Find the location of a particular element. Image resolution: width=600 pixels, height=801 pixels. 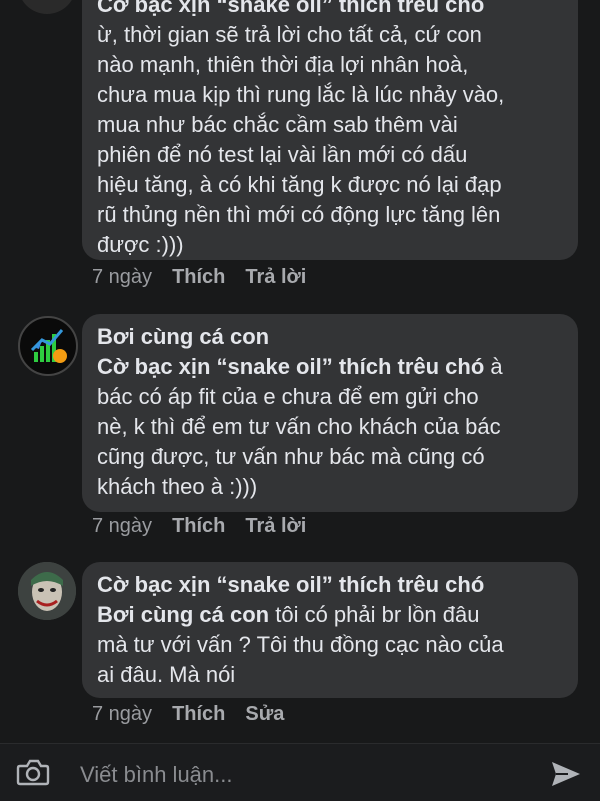

stock-chart-logo-icon is located at coordinates (48, 346).